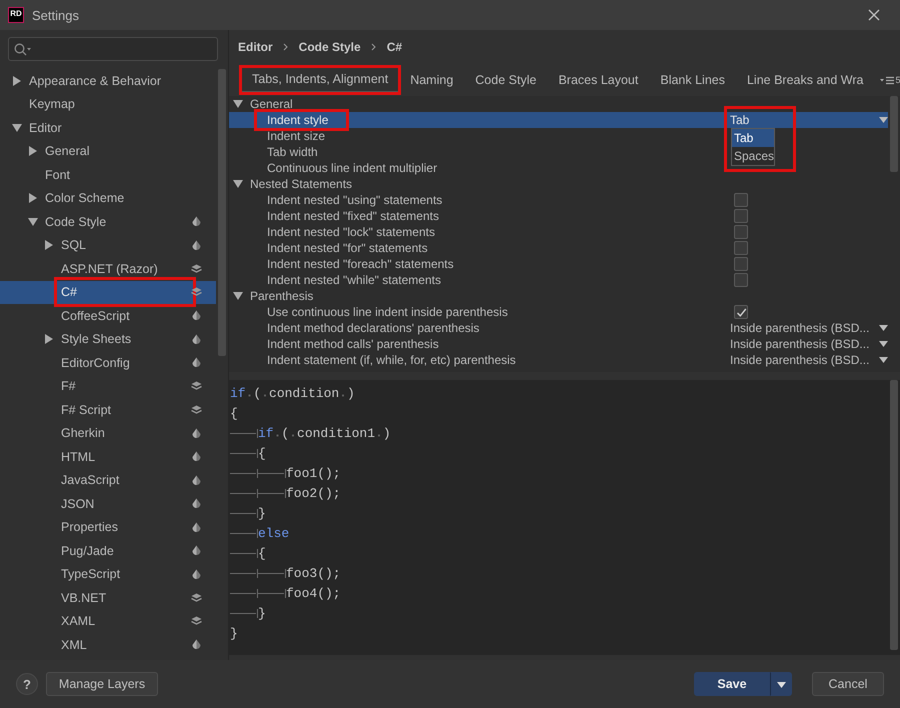 The image size is (900, 708). I want to click on breadcrumb-item: Code Style, so click(329, 47).